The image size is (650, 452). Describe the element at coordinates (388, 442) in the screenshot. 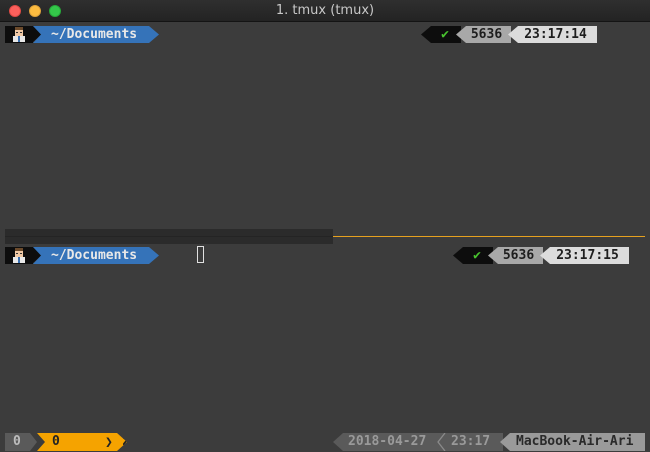

I see `status-date: 2018-04-27` at that location.